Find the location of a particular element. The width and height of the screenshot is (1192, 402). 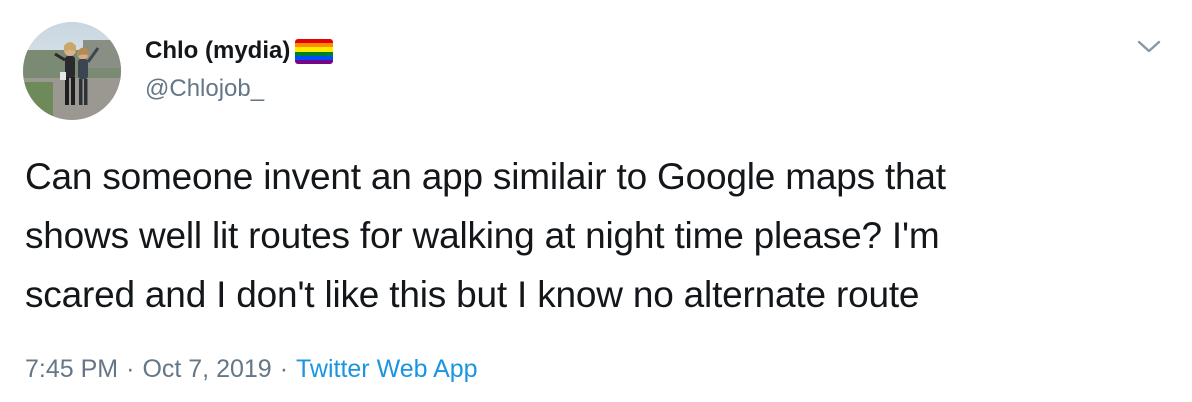

avatar-photo is located at coordinates (72, 71).